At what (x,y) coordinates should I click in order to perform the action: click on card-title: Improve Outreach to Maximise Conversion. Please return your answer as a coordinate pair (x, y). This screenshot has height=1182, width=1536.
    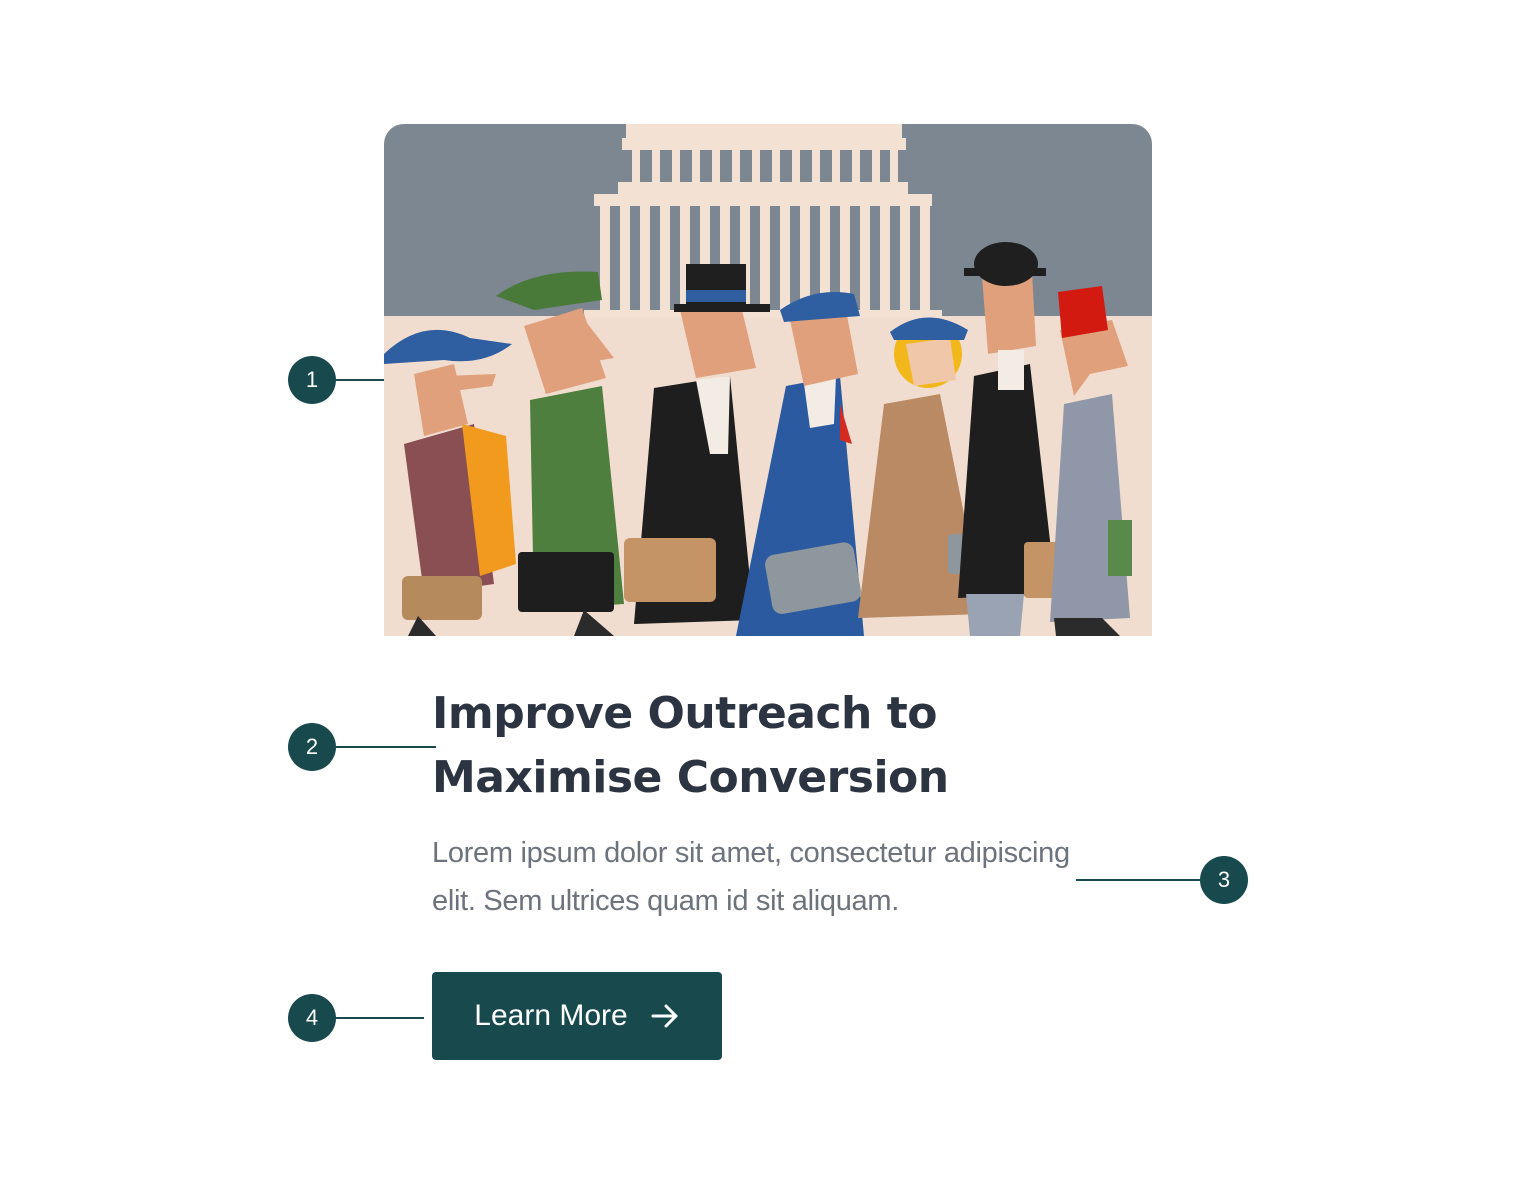
    Looking at the image, I should click on (690, 745).